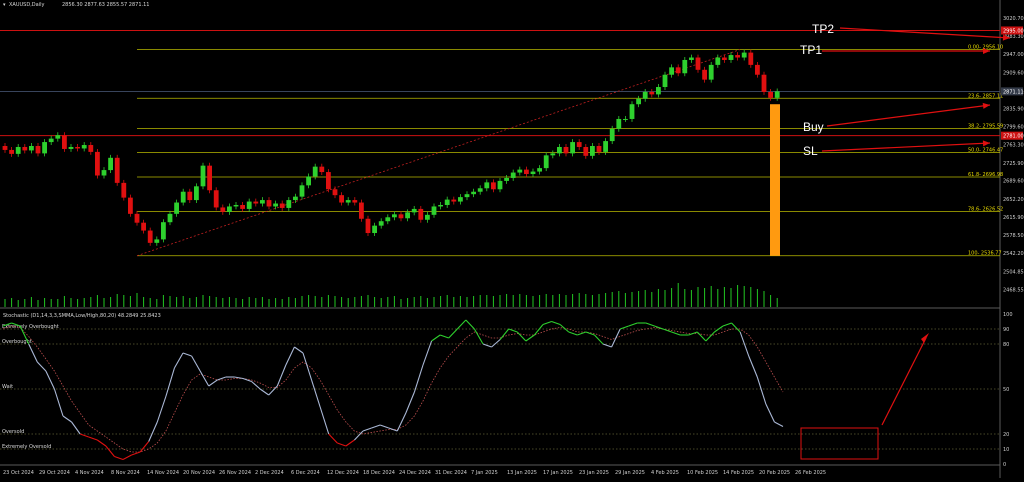  What do you see at coordinates (1006, 330) in the screenshot?
I see `stoch-tick-label: 90` at bounding box center [1006, 330].